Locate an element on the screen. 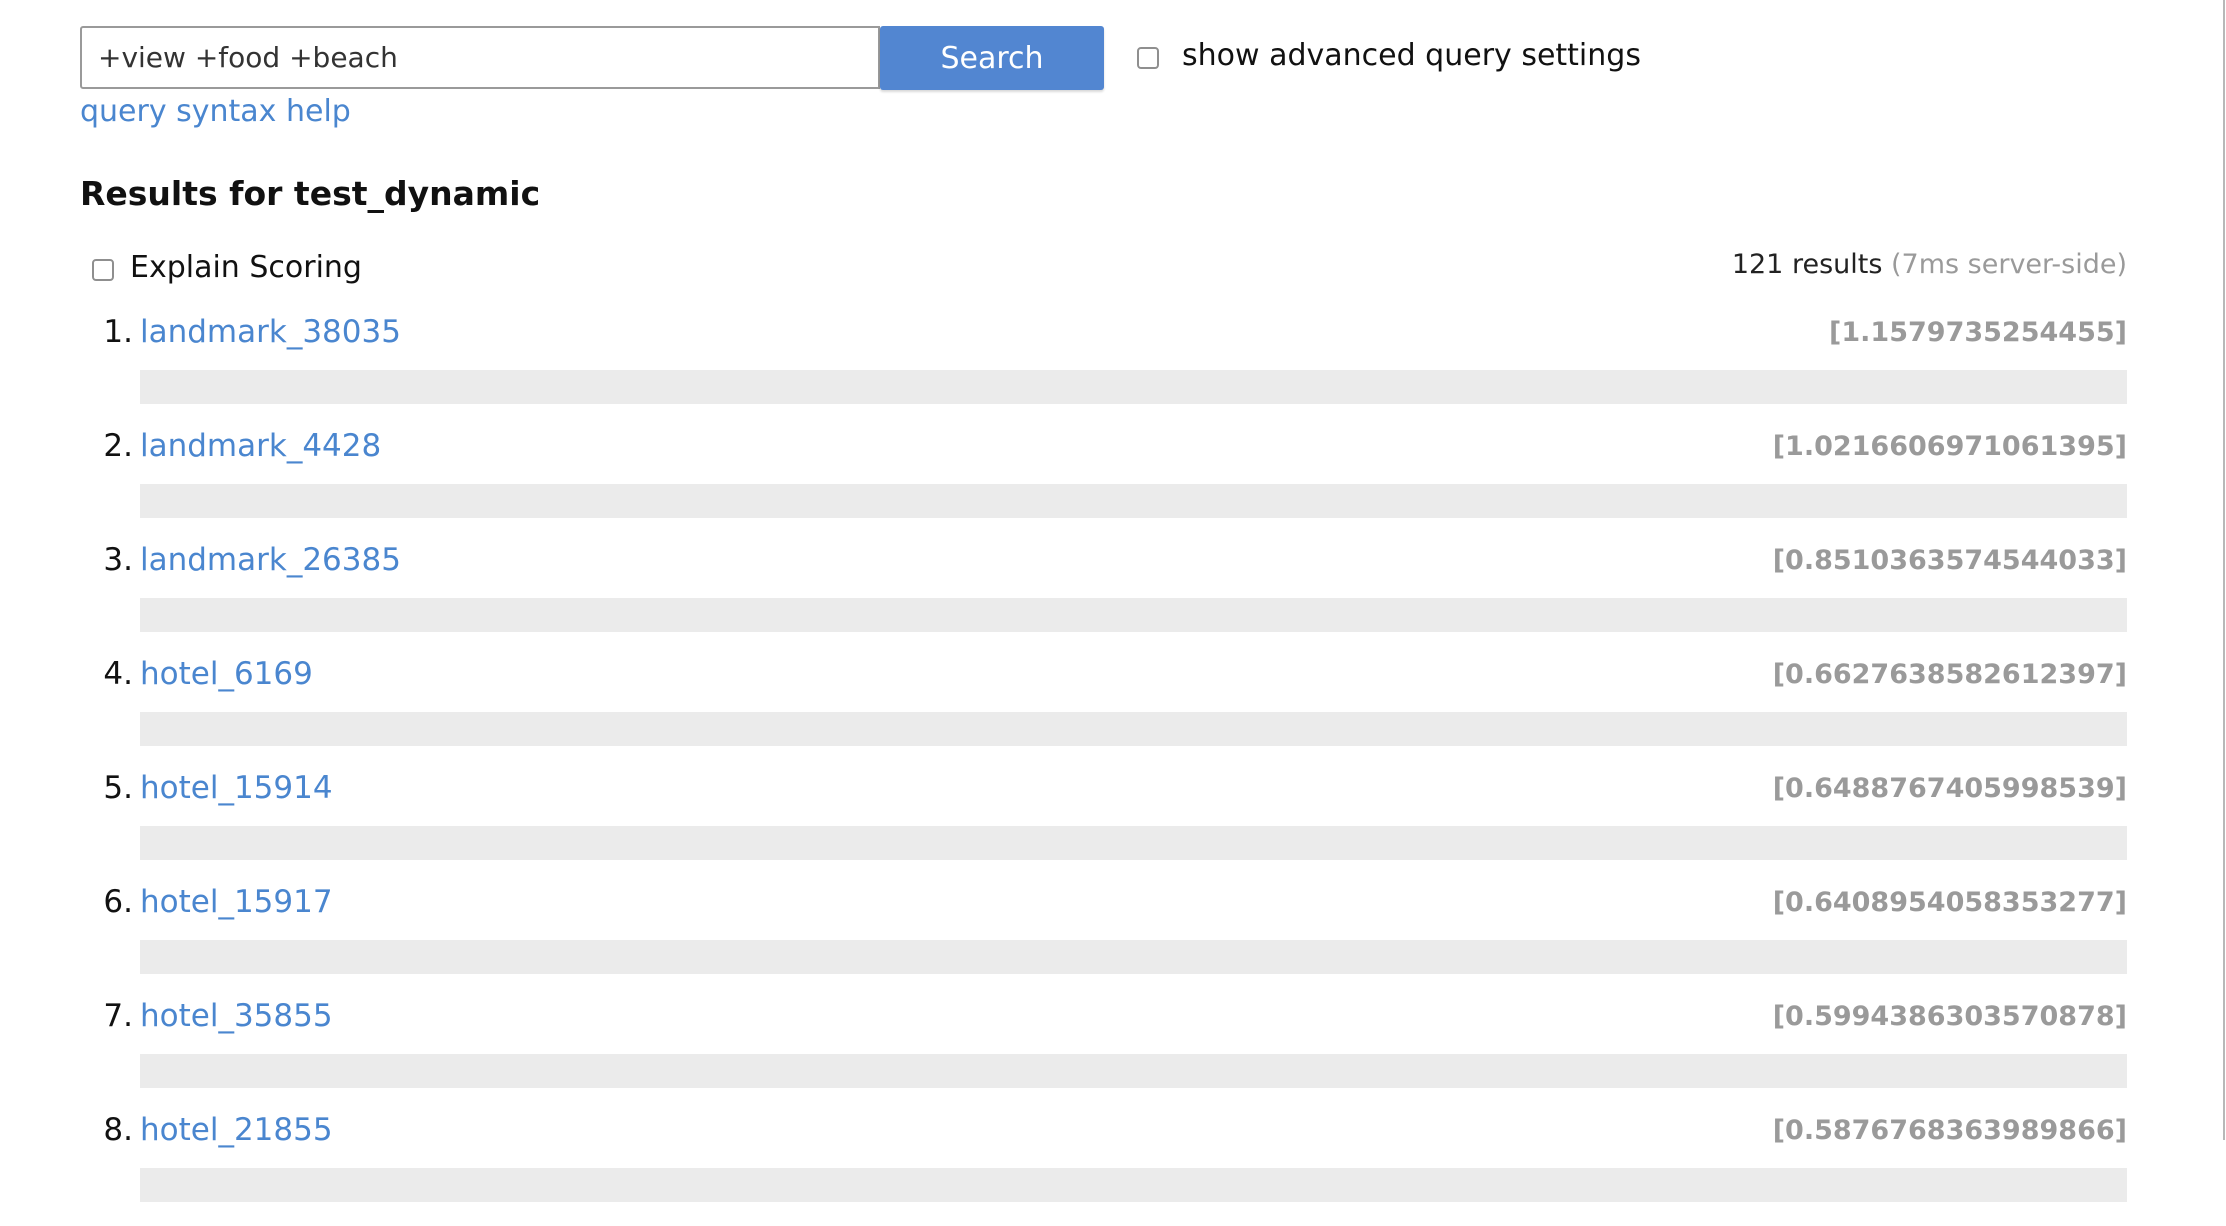 This screenshot has height=1226, width=2226. server-timing: (7ms server-side) is located at coordinates (2009, 264).